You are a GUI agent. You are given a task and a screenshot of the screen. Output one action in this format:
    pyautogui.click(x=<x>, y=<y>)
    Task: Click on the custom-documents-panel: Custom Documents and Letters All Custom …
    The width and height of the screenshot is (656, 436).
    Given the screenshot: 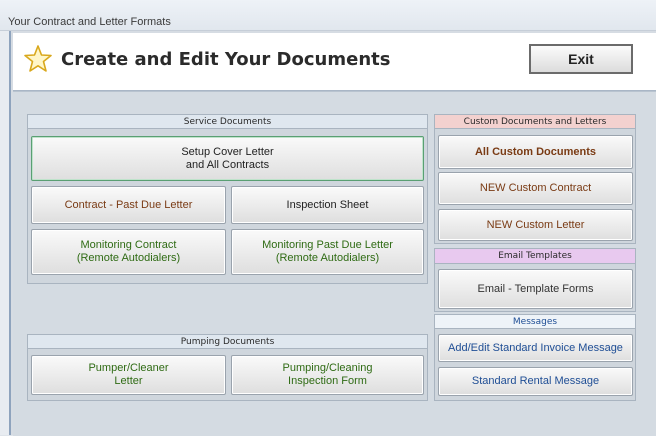 What is the action you would take?
    pyautogui.click(x=535, y=179)
    